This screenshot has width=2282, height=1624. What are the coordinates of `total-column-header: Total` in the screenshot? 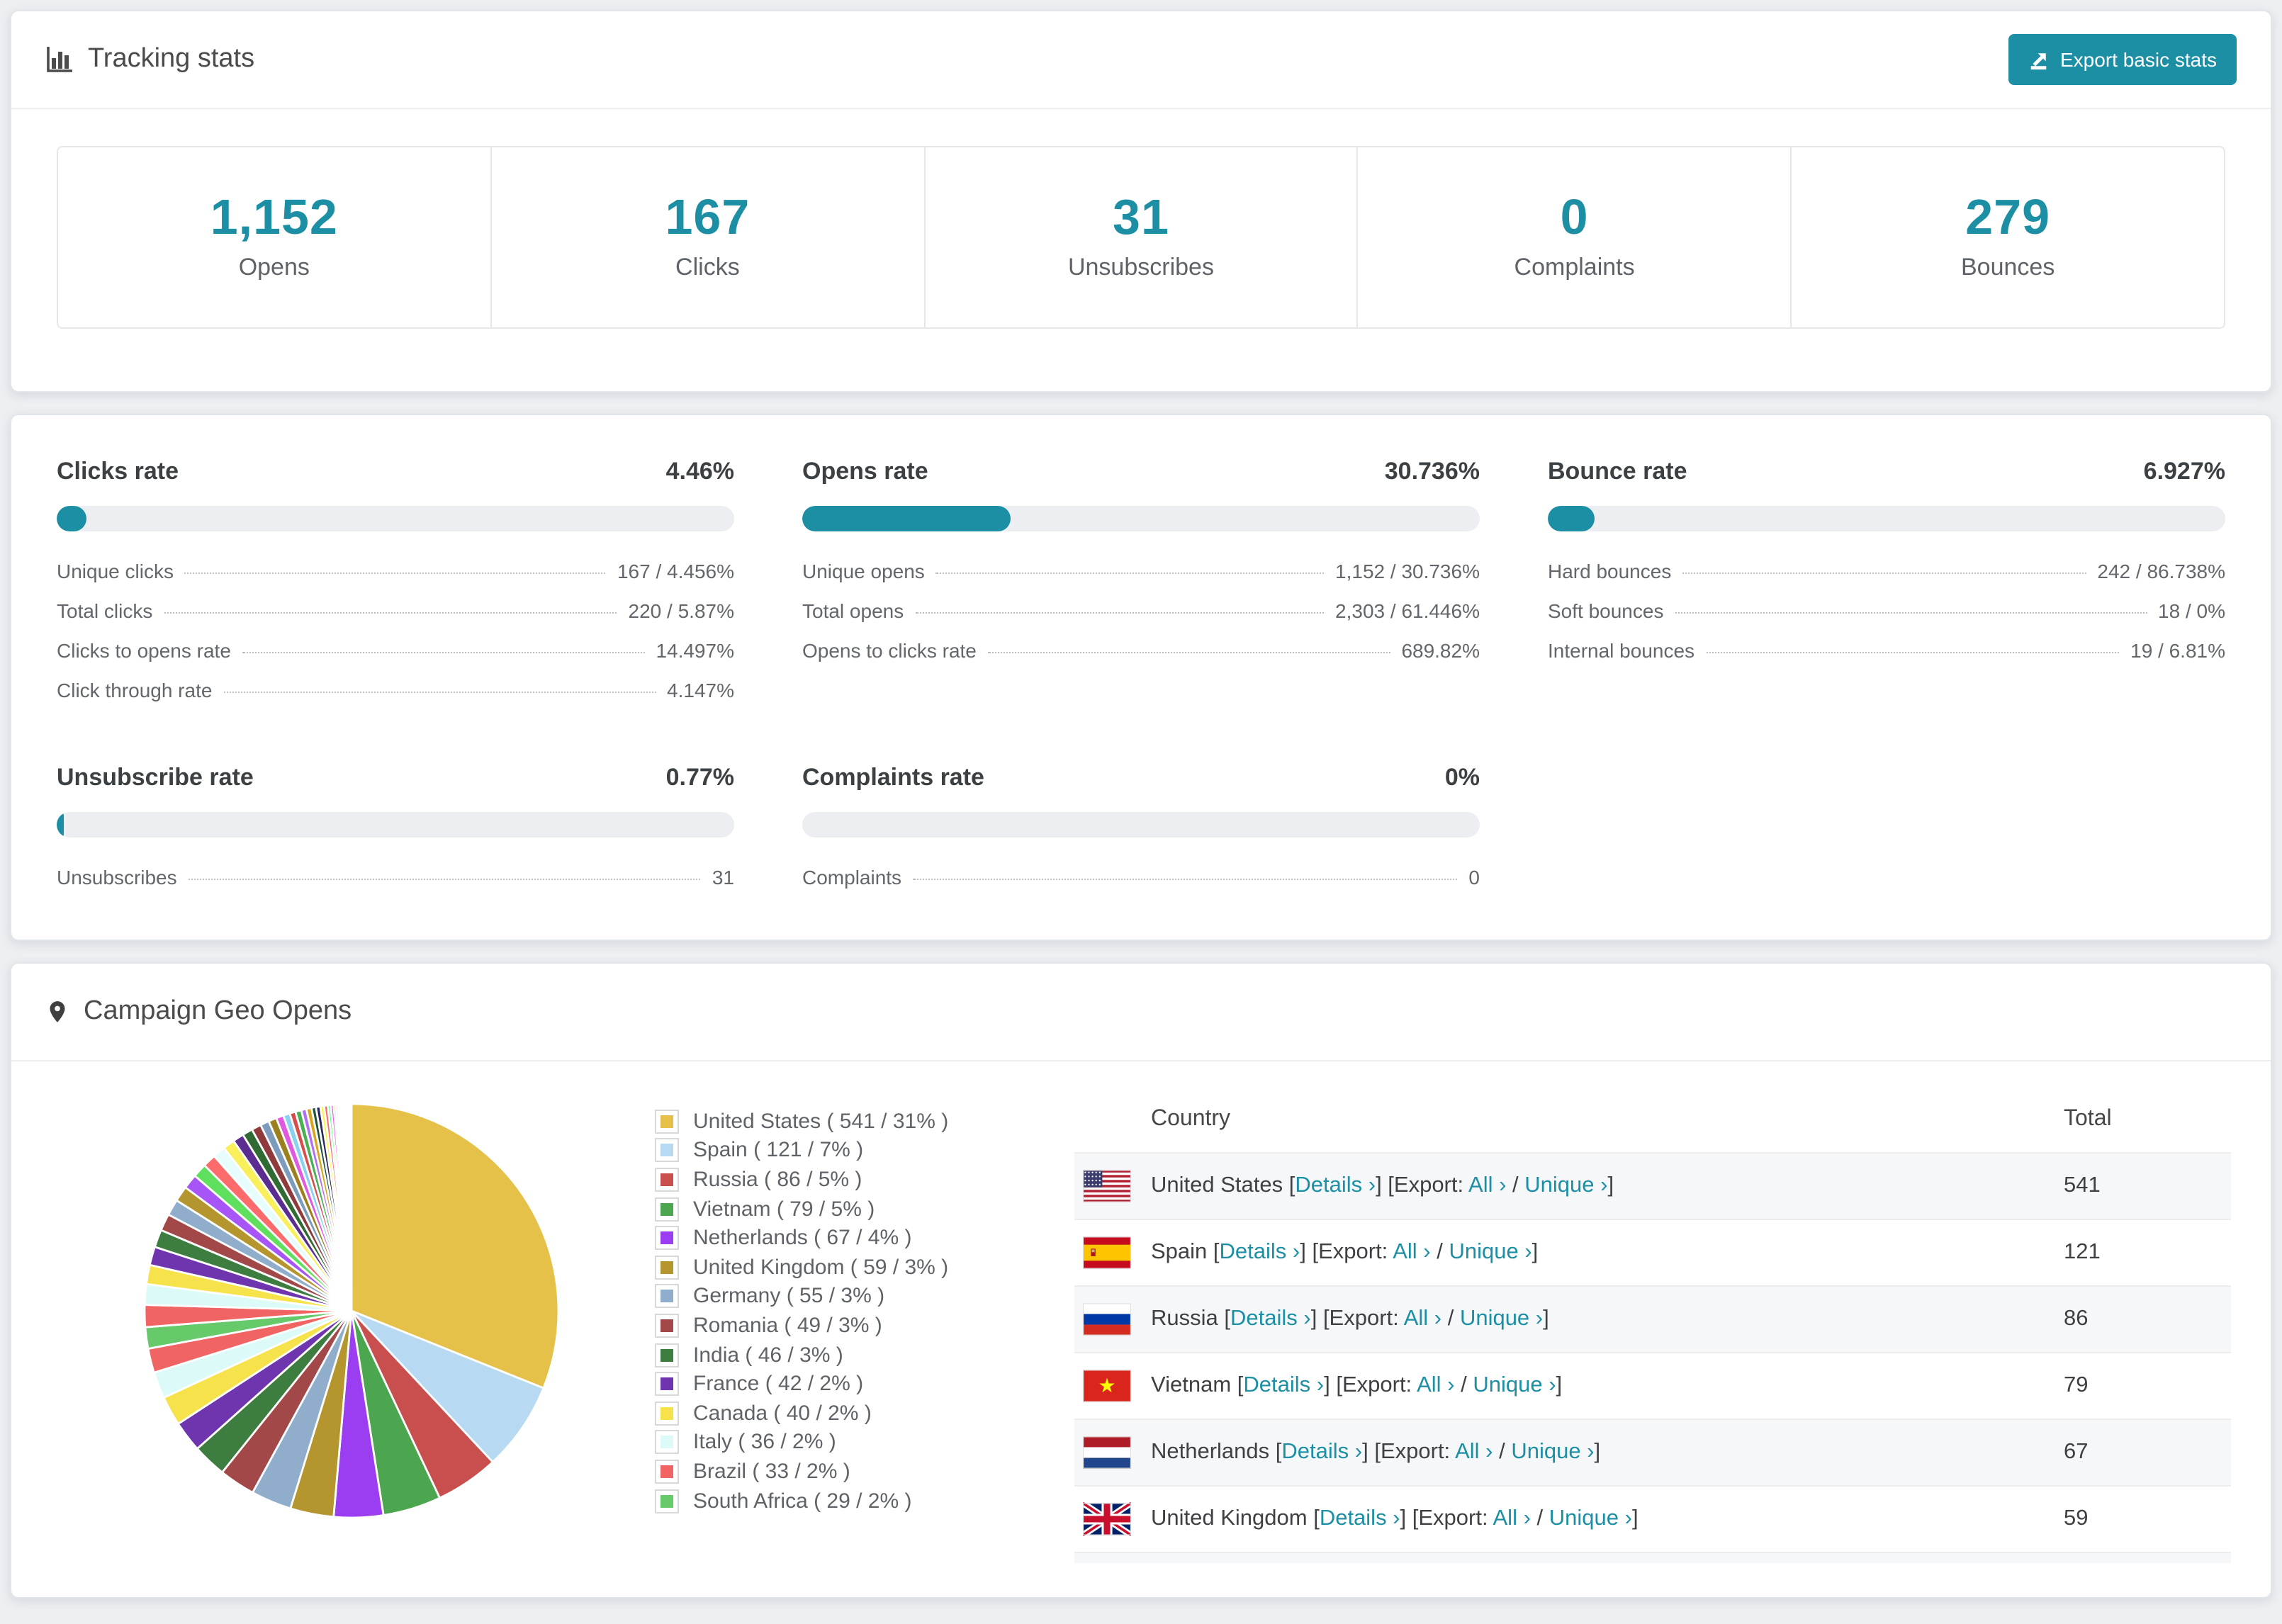 It's located at (2088, 1119).